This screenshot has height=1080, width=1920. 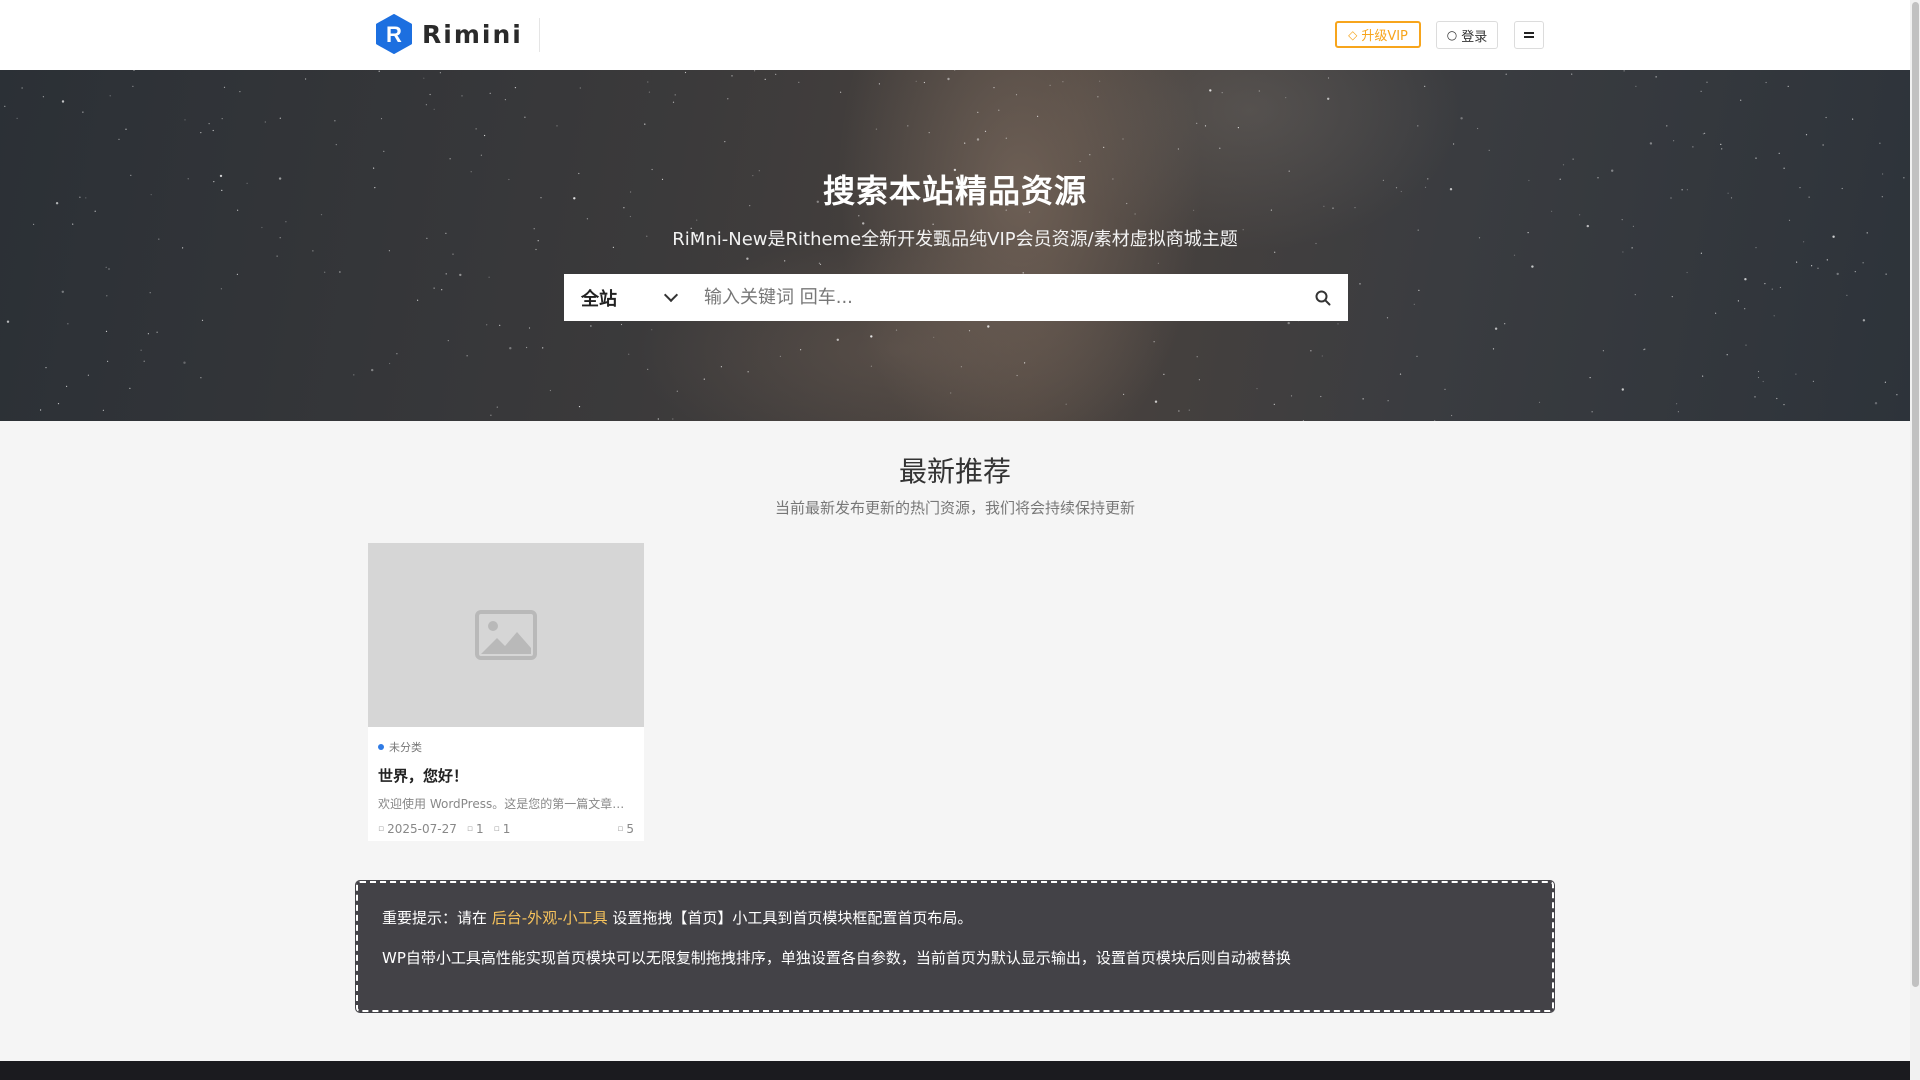 I want to click on post-date-value: 2025-07-27, so click(x=422, y=829).